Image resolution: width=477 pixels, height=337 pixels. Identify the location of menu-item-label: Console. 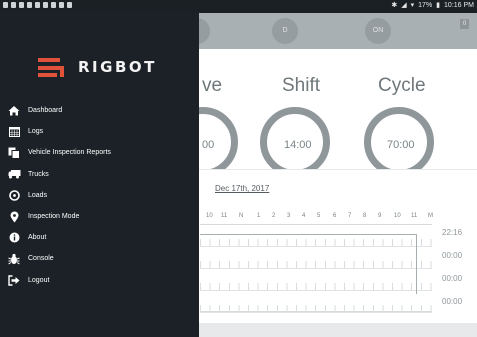
(41, 259).